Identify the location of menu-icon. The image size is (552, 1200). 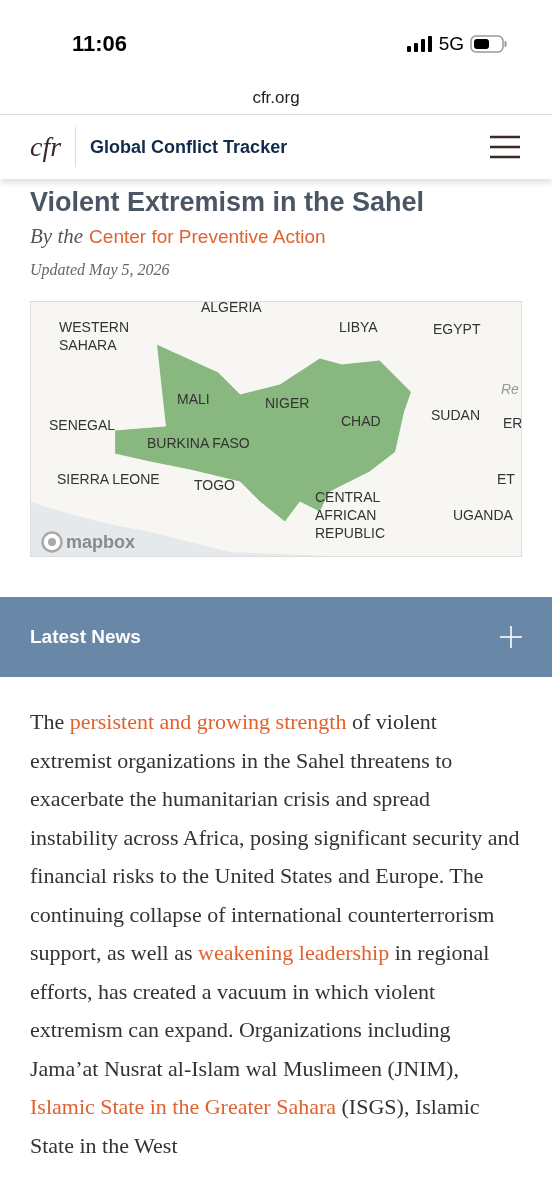
(505, 147).